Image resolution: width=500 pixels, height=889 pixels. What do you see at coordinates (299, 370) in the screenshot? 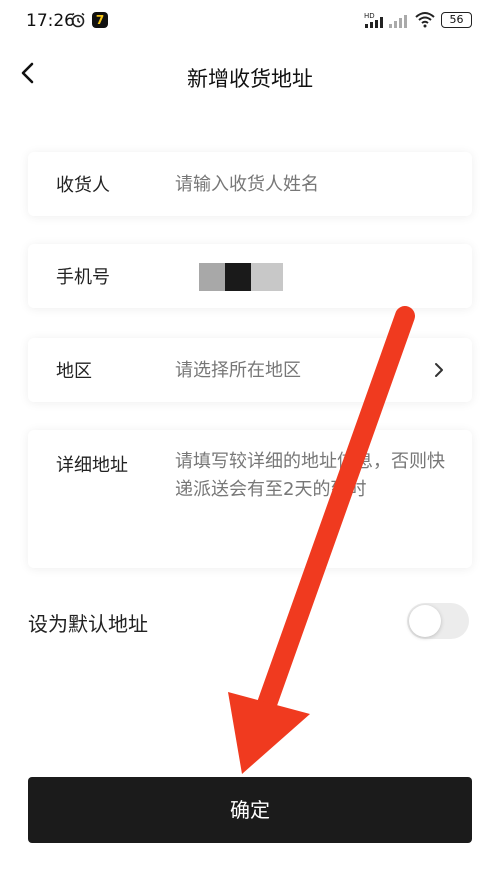
I see `region-select` at bounding box center [299, 370].